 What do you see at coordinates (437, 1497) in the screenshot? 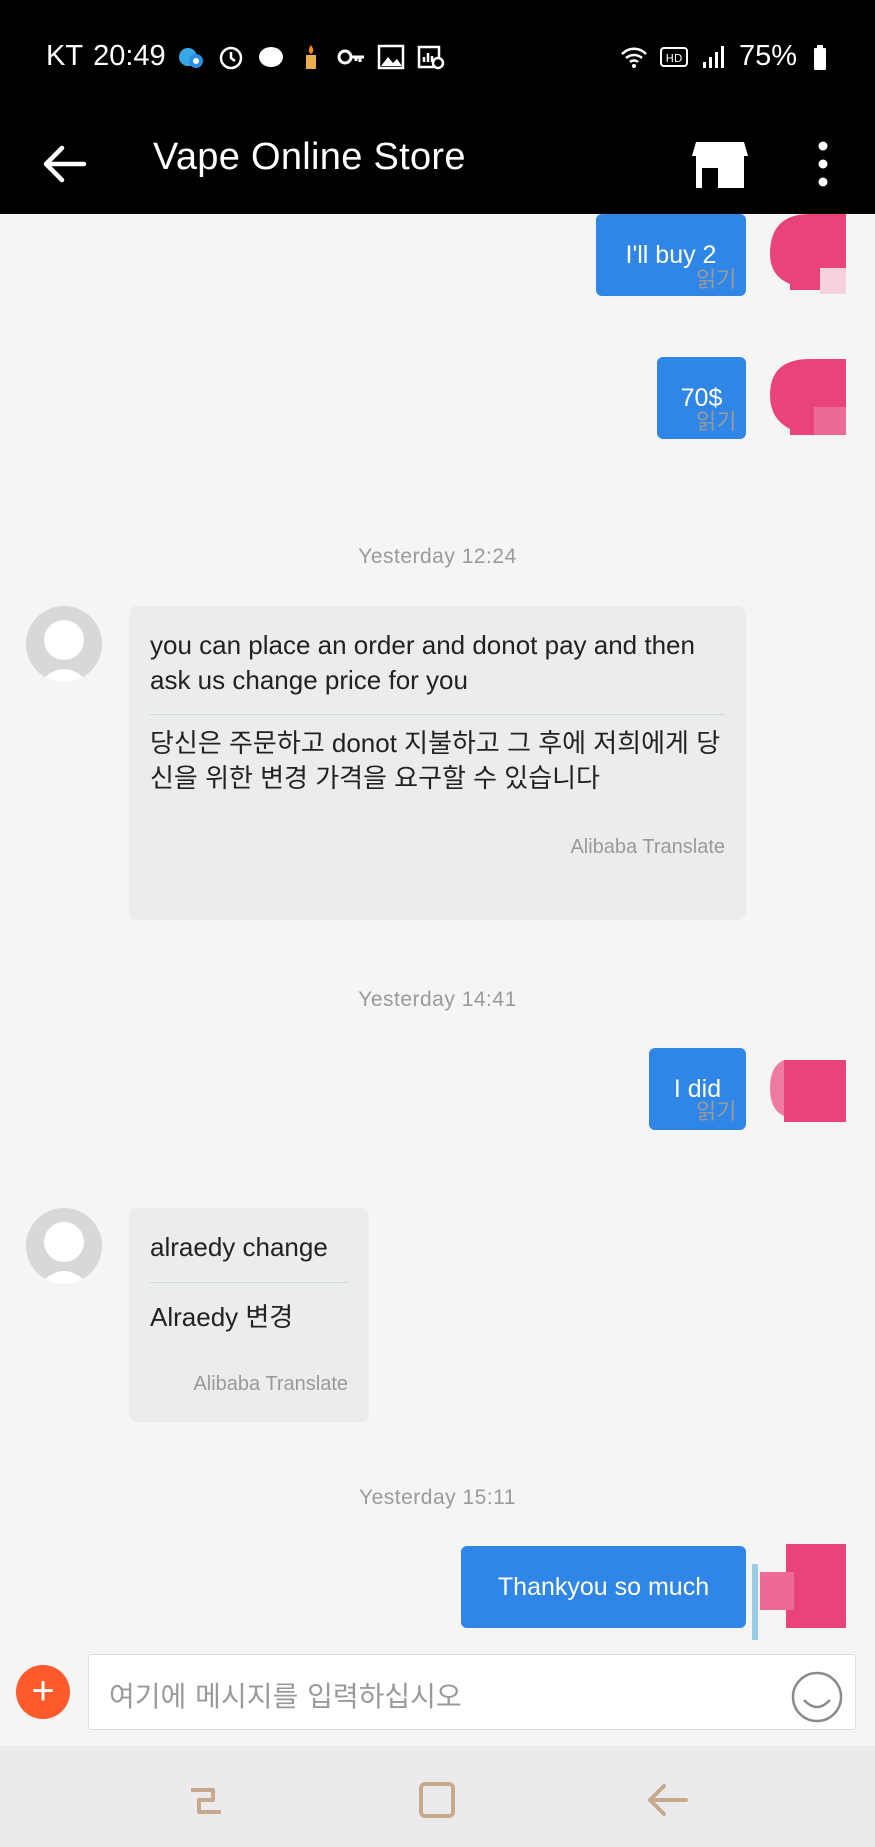
I see `timestamp: Yesterday 15:11` at bounding box center [437, 1497].